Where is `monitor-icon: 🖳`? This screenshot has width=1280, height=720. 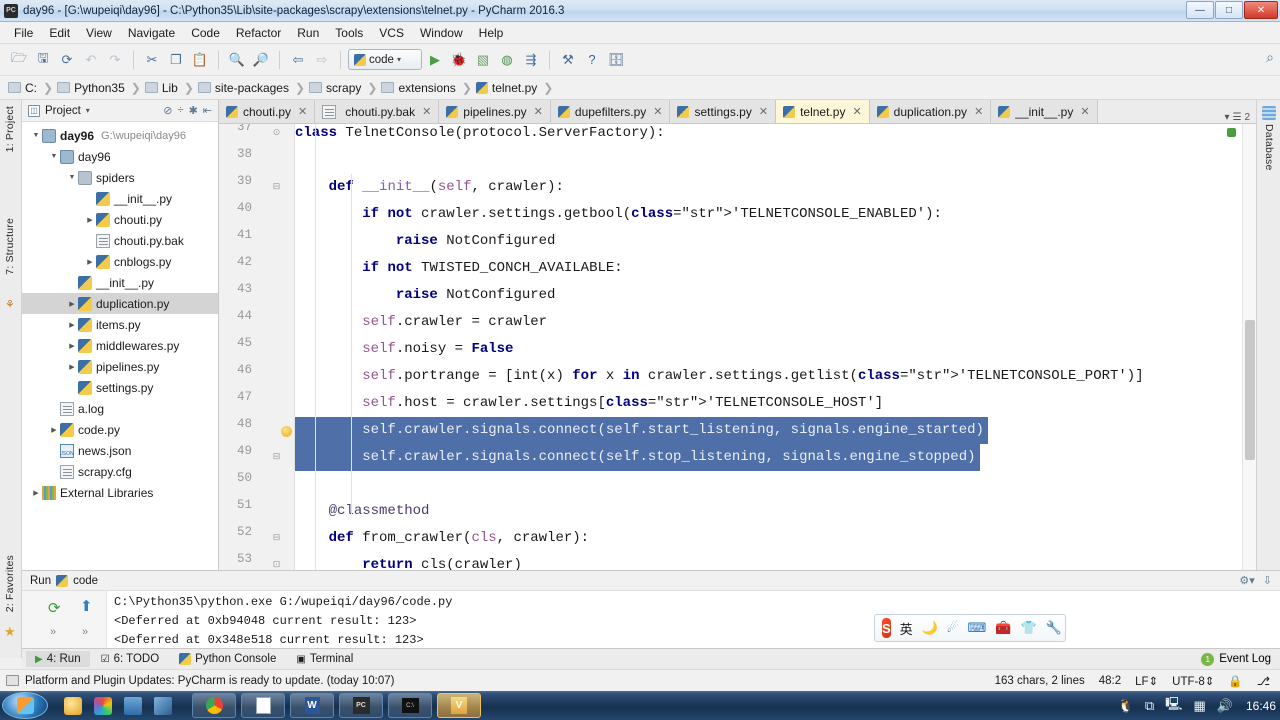
monitor-icon: 🖳 is located at coordinates (1173, 706).